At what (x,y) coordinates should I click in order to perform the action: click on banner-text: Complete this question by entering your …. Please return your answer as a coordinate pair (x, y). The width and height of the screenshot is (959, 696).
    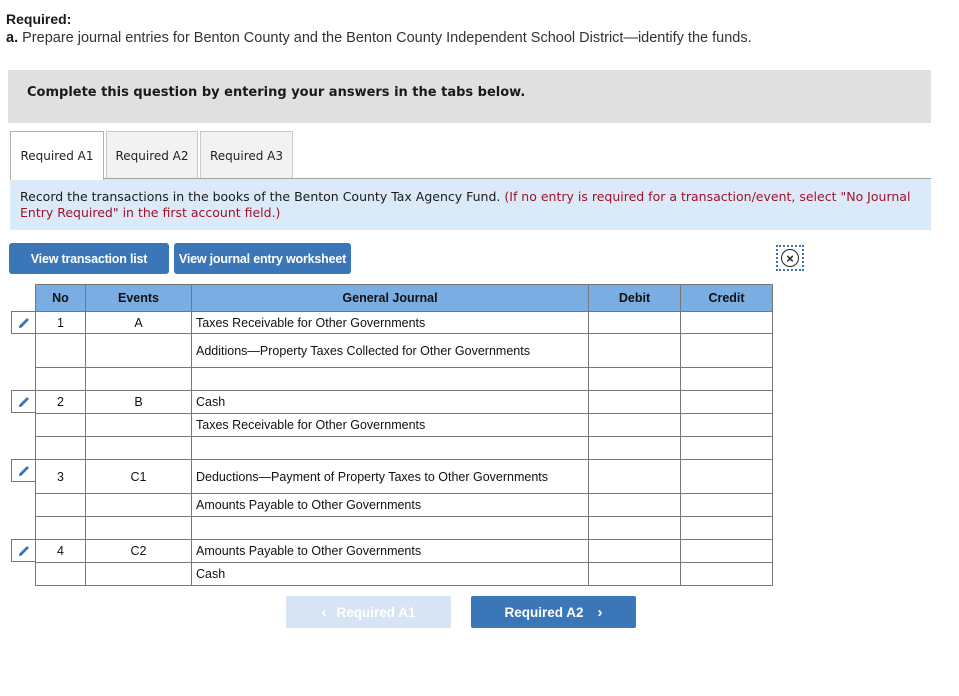
    Looking at the image, I should click on (276, 92).